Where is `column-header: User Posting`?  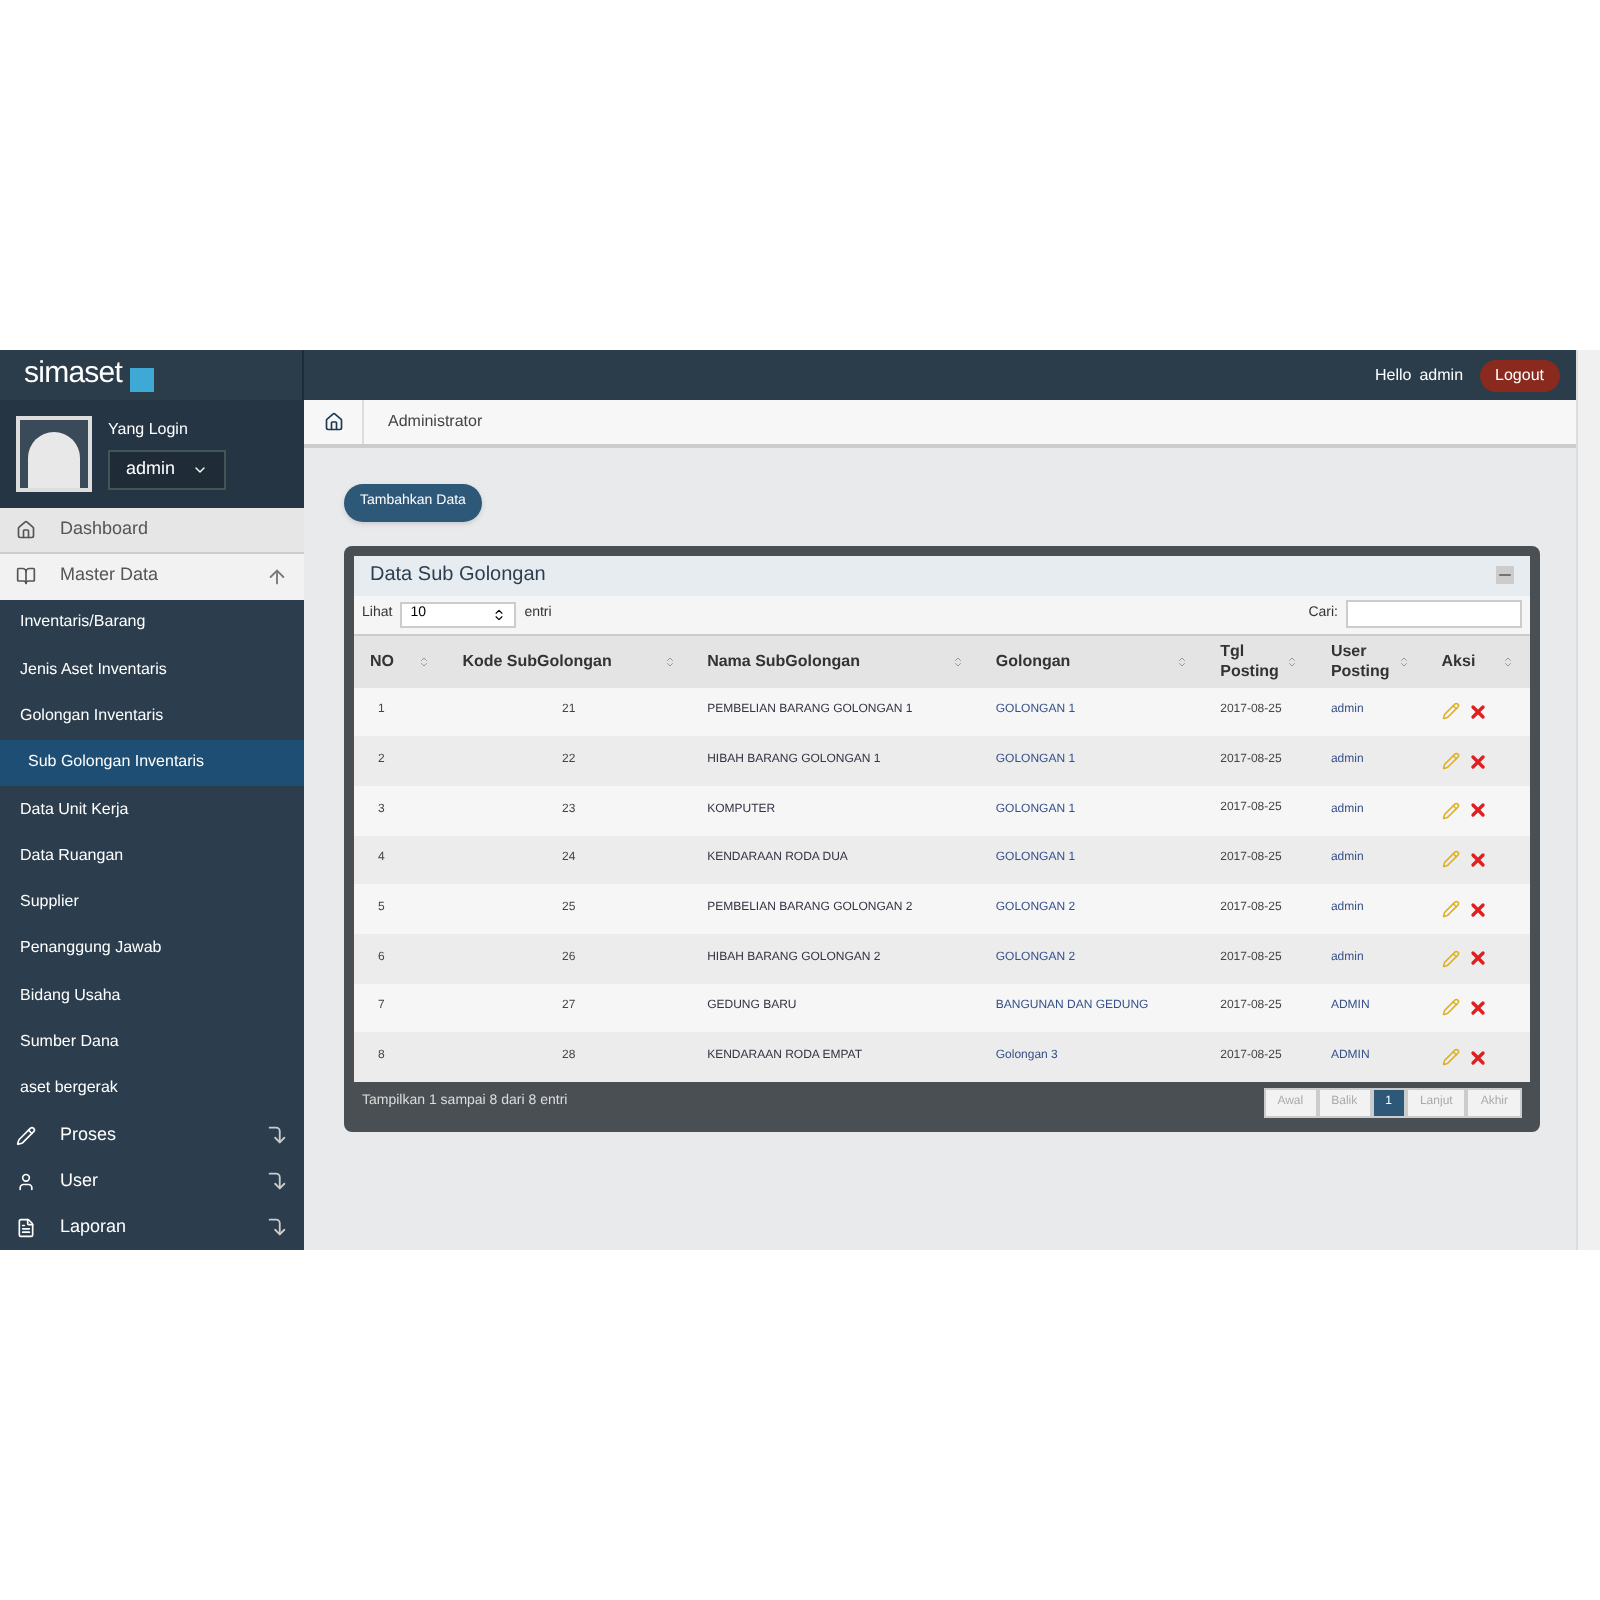
column-header: User Posting is located at coordinates (1370, 661).